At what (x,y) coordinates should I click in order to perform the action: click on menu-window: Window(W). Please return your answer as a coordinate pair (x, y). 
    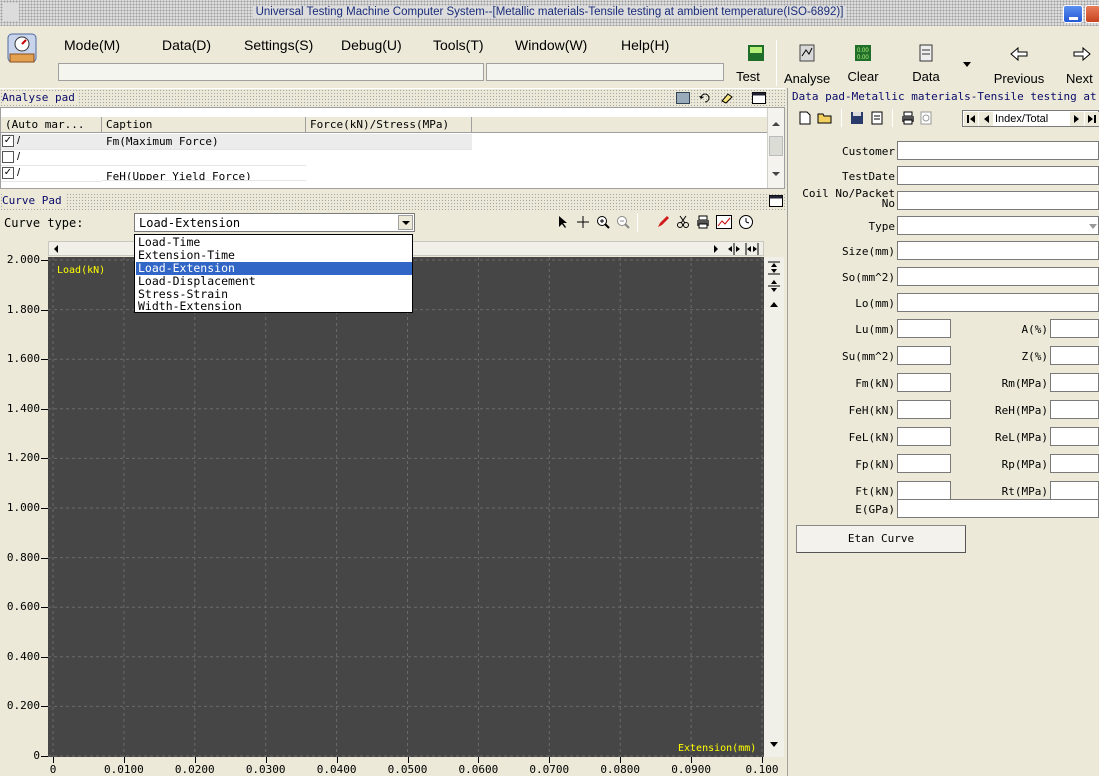
    Looking at the image, I should click on (551, 45).